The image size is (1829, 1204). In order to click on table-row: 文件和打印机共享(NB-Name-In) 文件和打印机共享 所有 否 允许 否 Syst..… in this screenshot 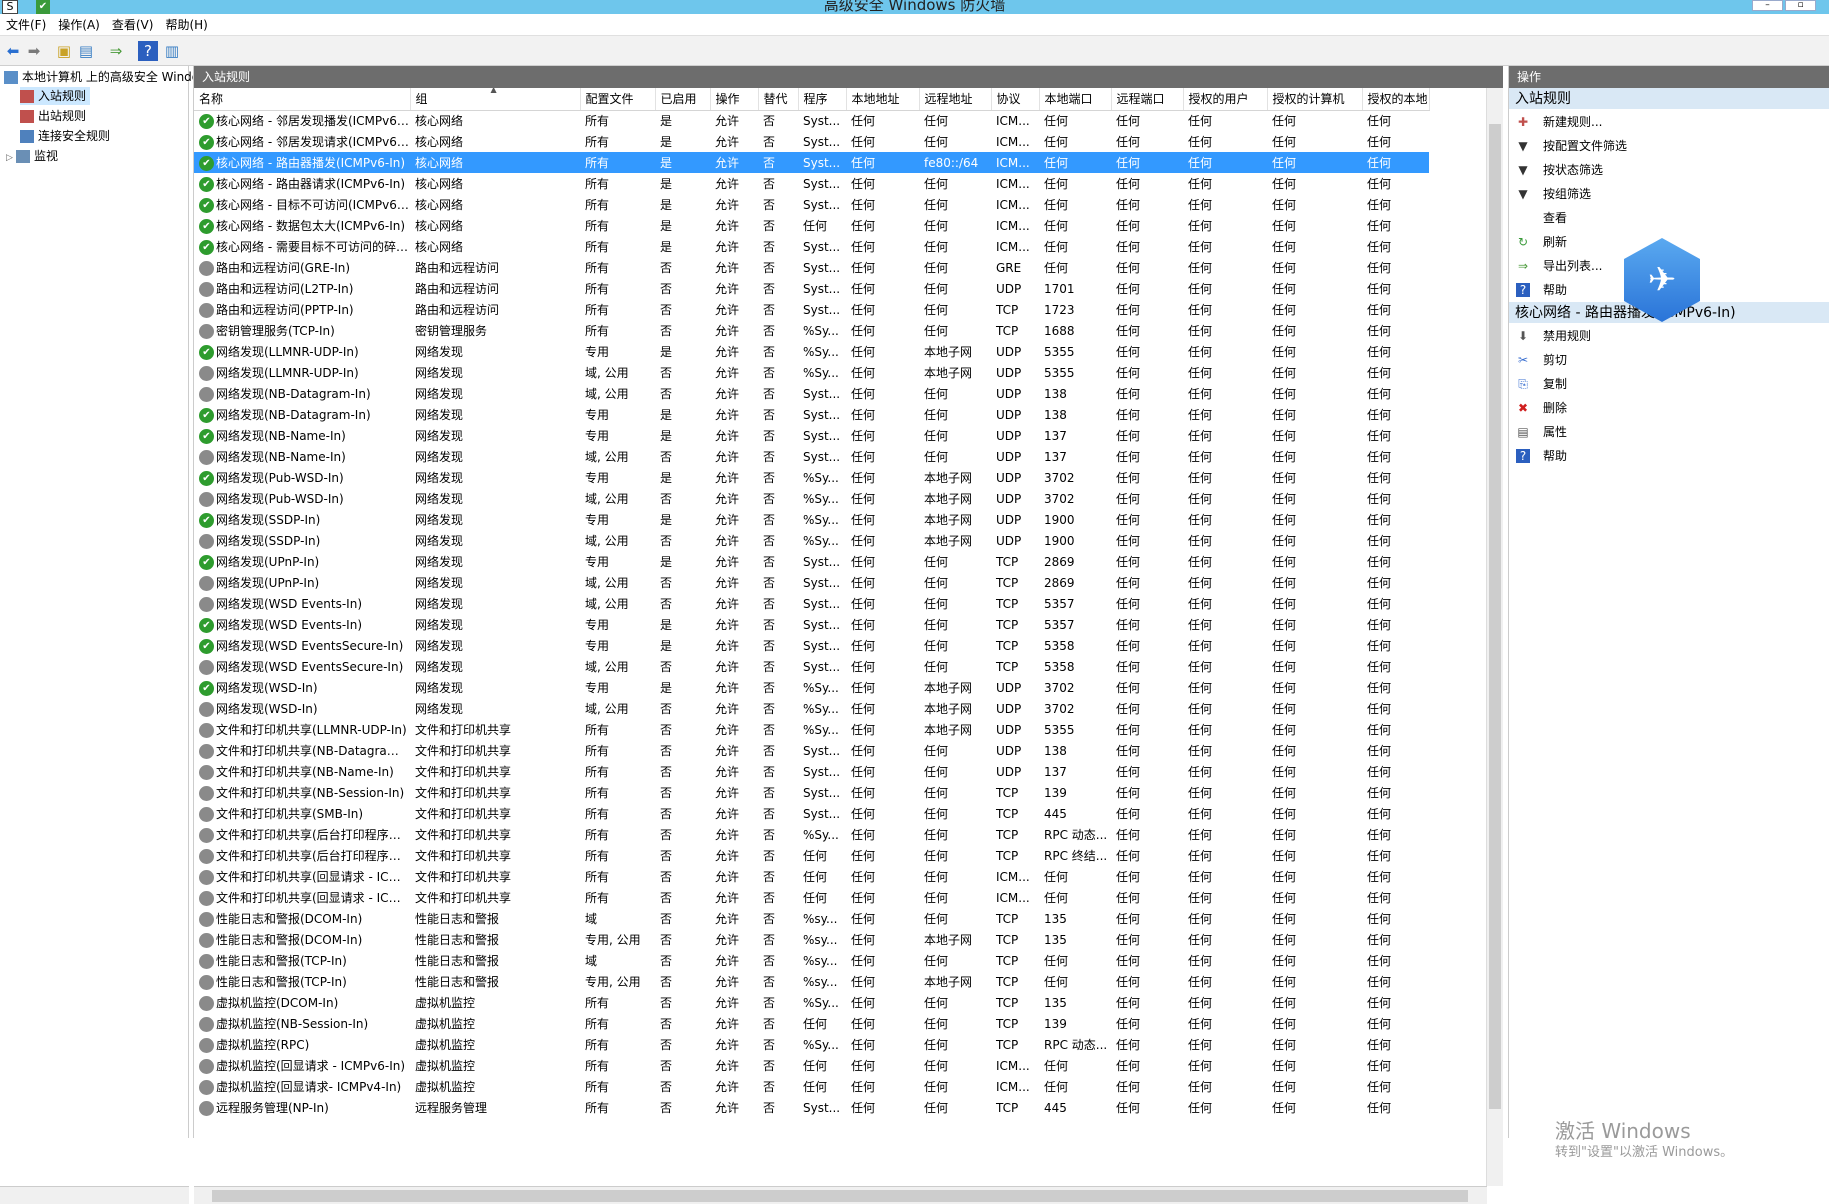, I will do `click(811, 771)`.